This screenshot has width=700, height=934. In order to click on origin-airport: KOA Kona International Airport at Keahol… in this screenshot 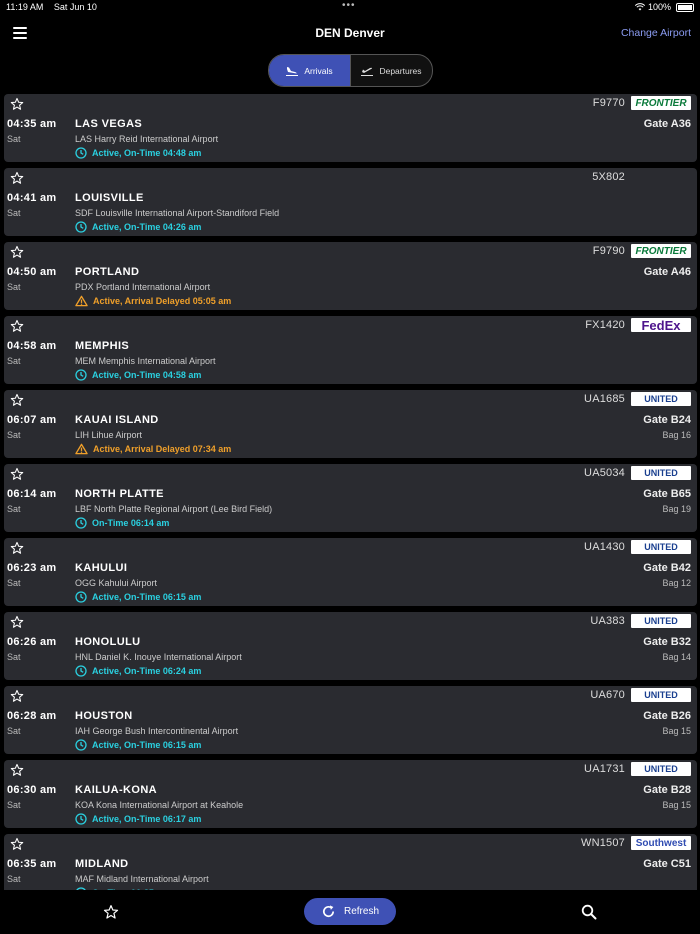, I will do `click(159, 805)`.